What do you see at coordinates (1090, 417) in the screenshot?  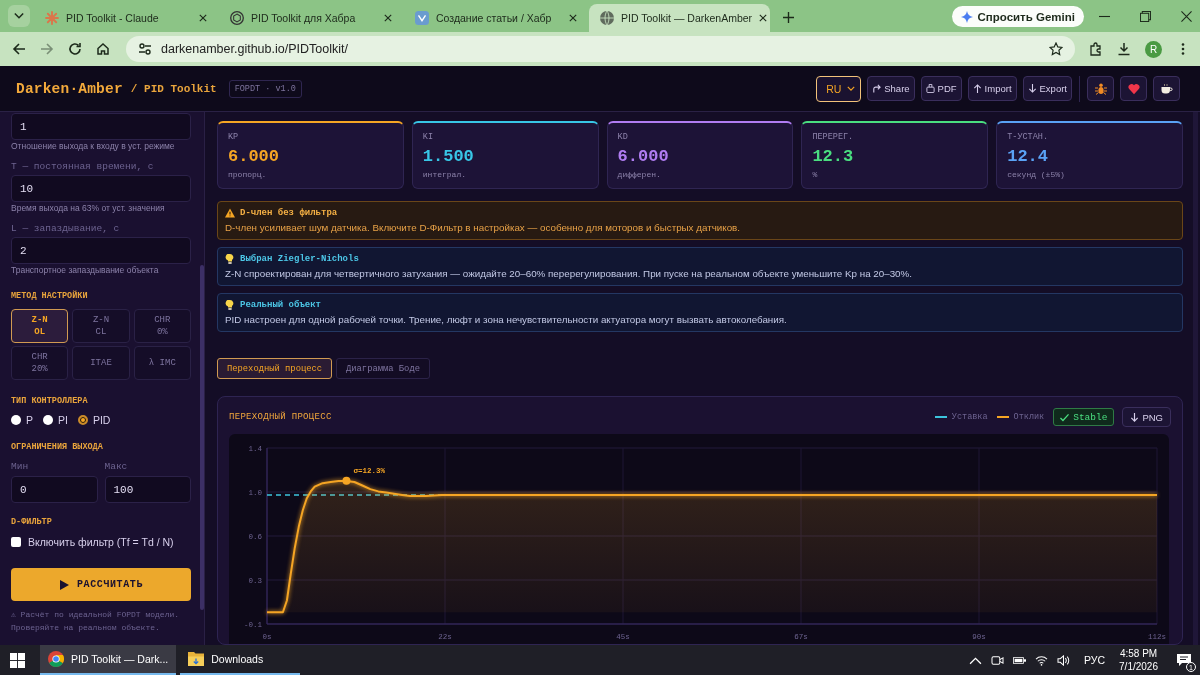 I see `status-text: Stable` at bounding box center [1090, 417].